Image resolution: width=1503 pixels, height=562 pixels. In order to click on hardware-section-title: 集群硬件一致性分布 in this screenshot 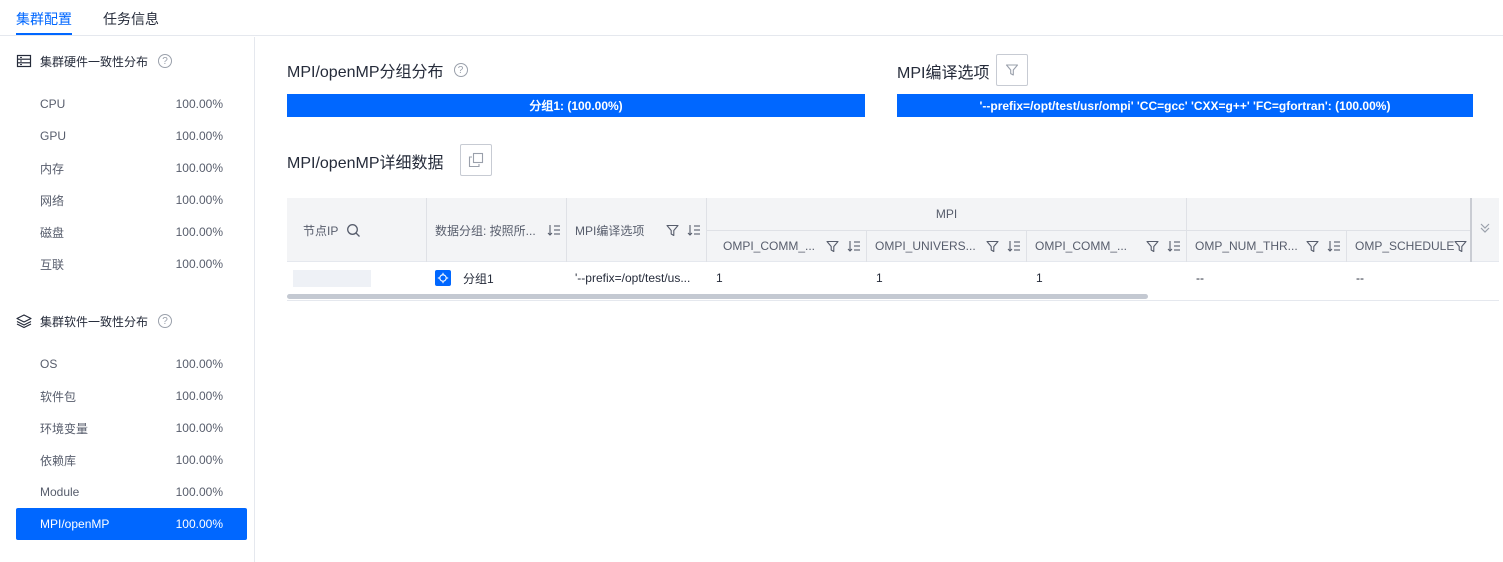, I will do `click(94, 61)`.